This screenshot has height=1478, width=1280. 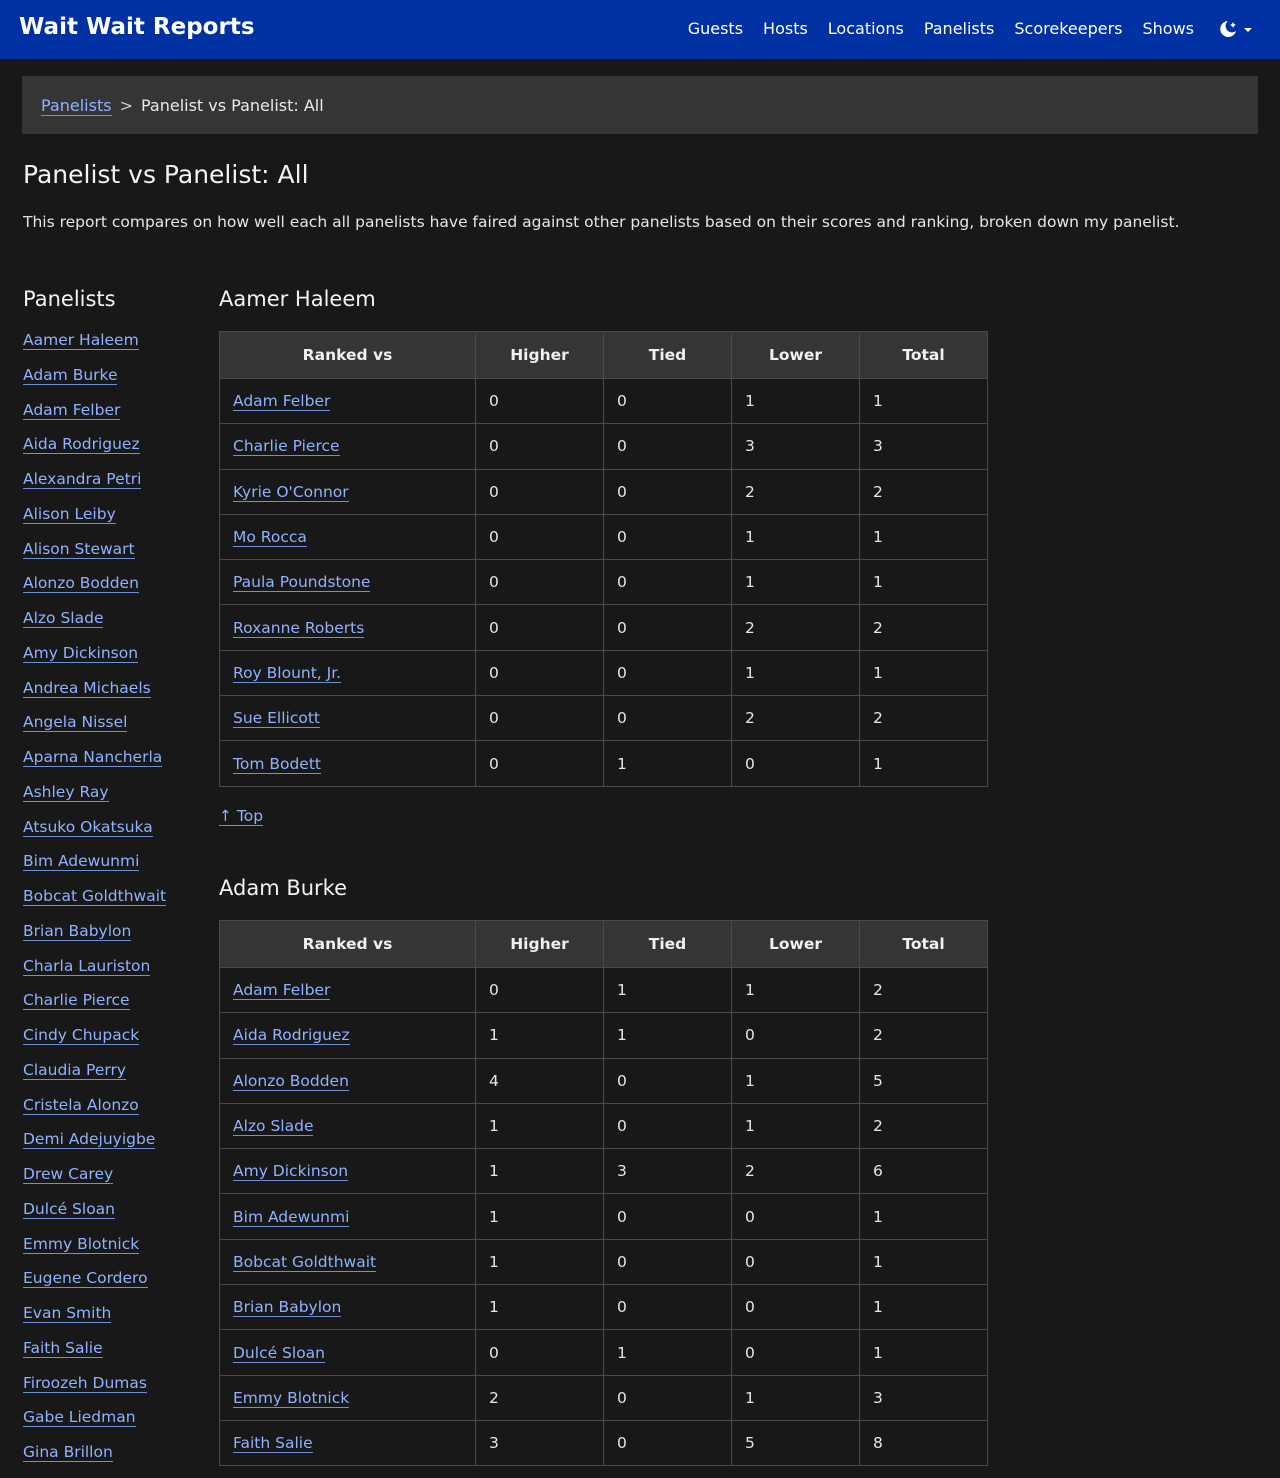 What do you see at coordinates (291, 1172) in the screenshot?
I see `ranked-vs-panelist-link: Amy Dickinson` at bounding box center [291, 1172].